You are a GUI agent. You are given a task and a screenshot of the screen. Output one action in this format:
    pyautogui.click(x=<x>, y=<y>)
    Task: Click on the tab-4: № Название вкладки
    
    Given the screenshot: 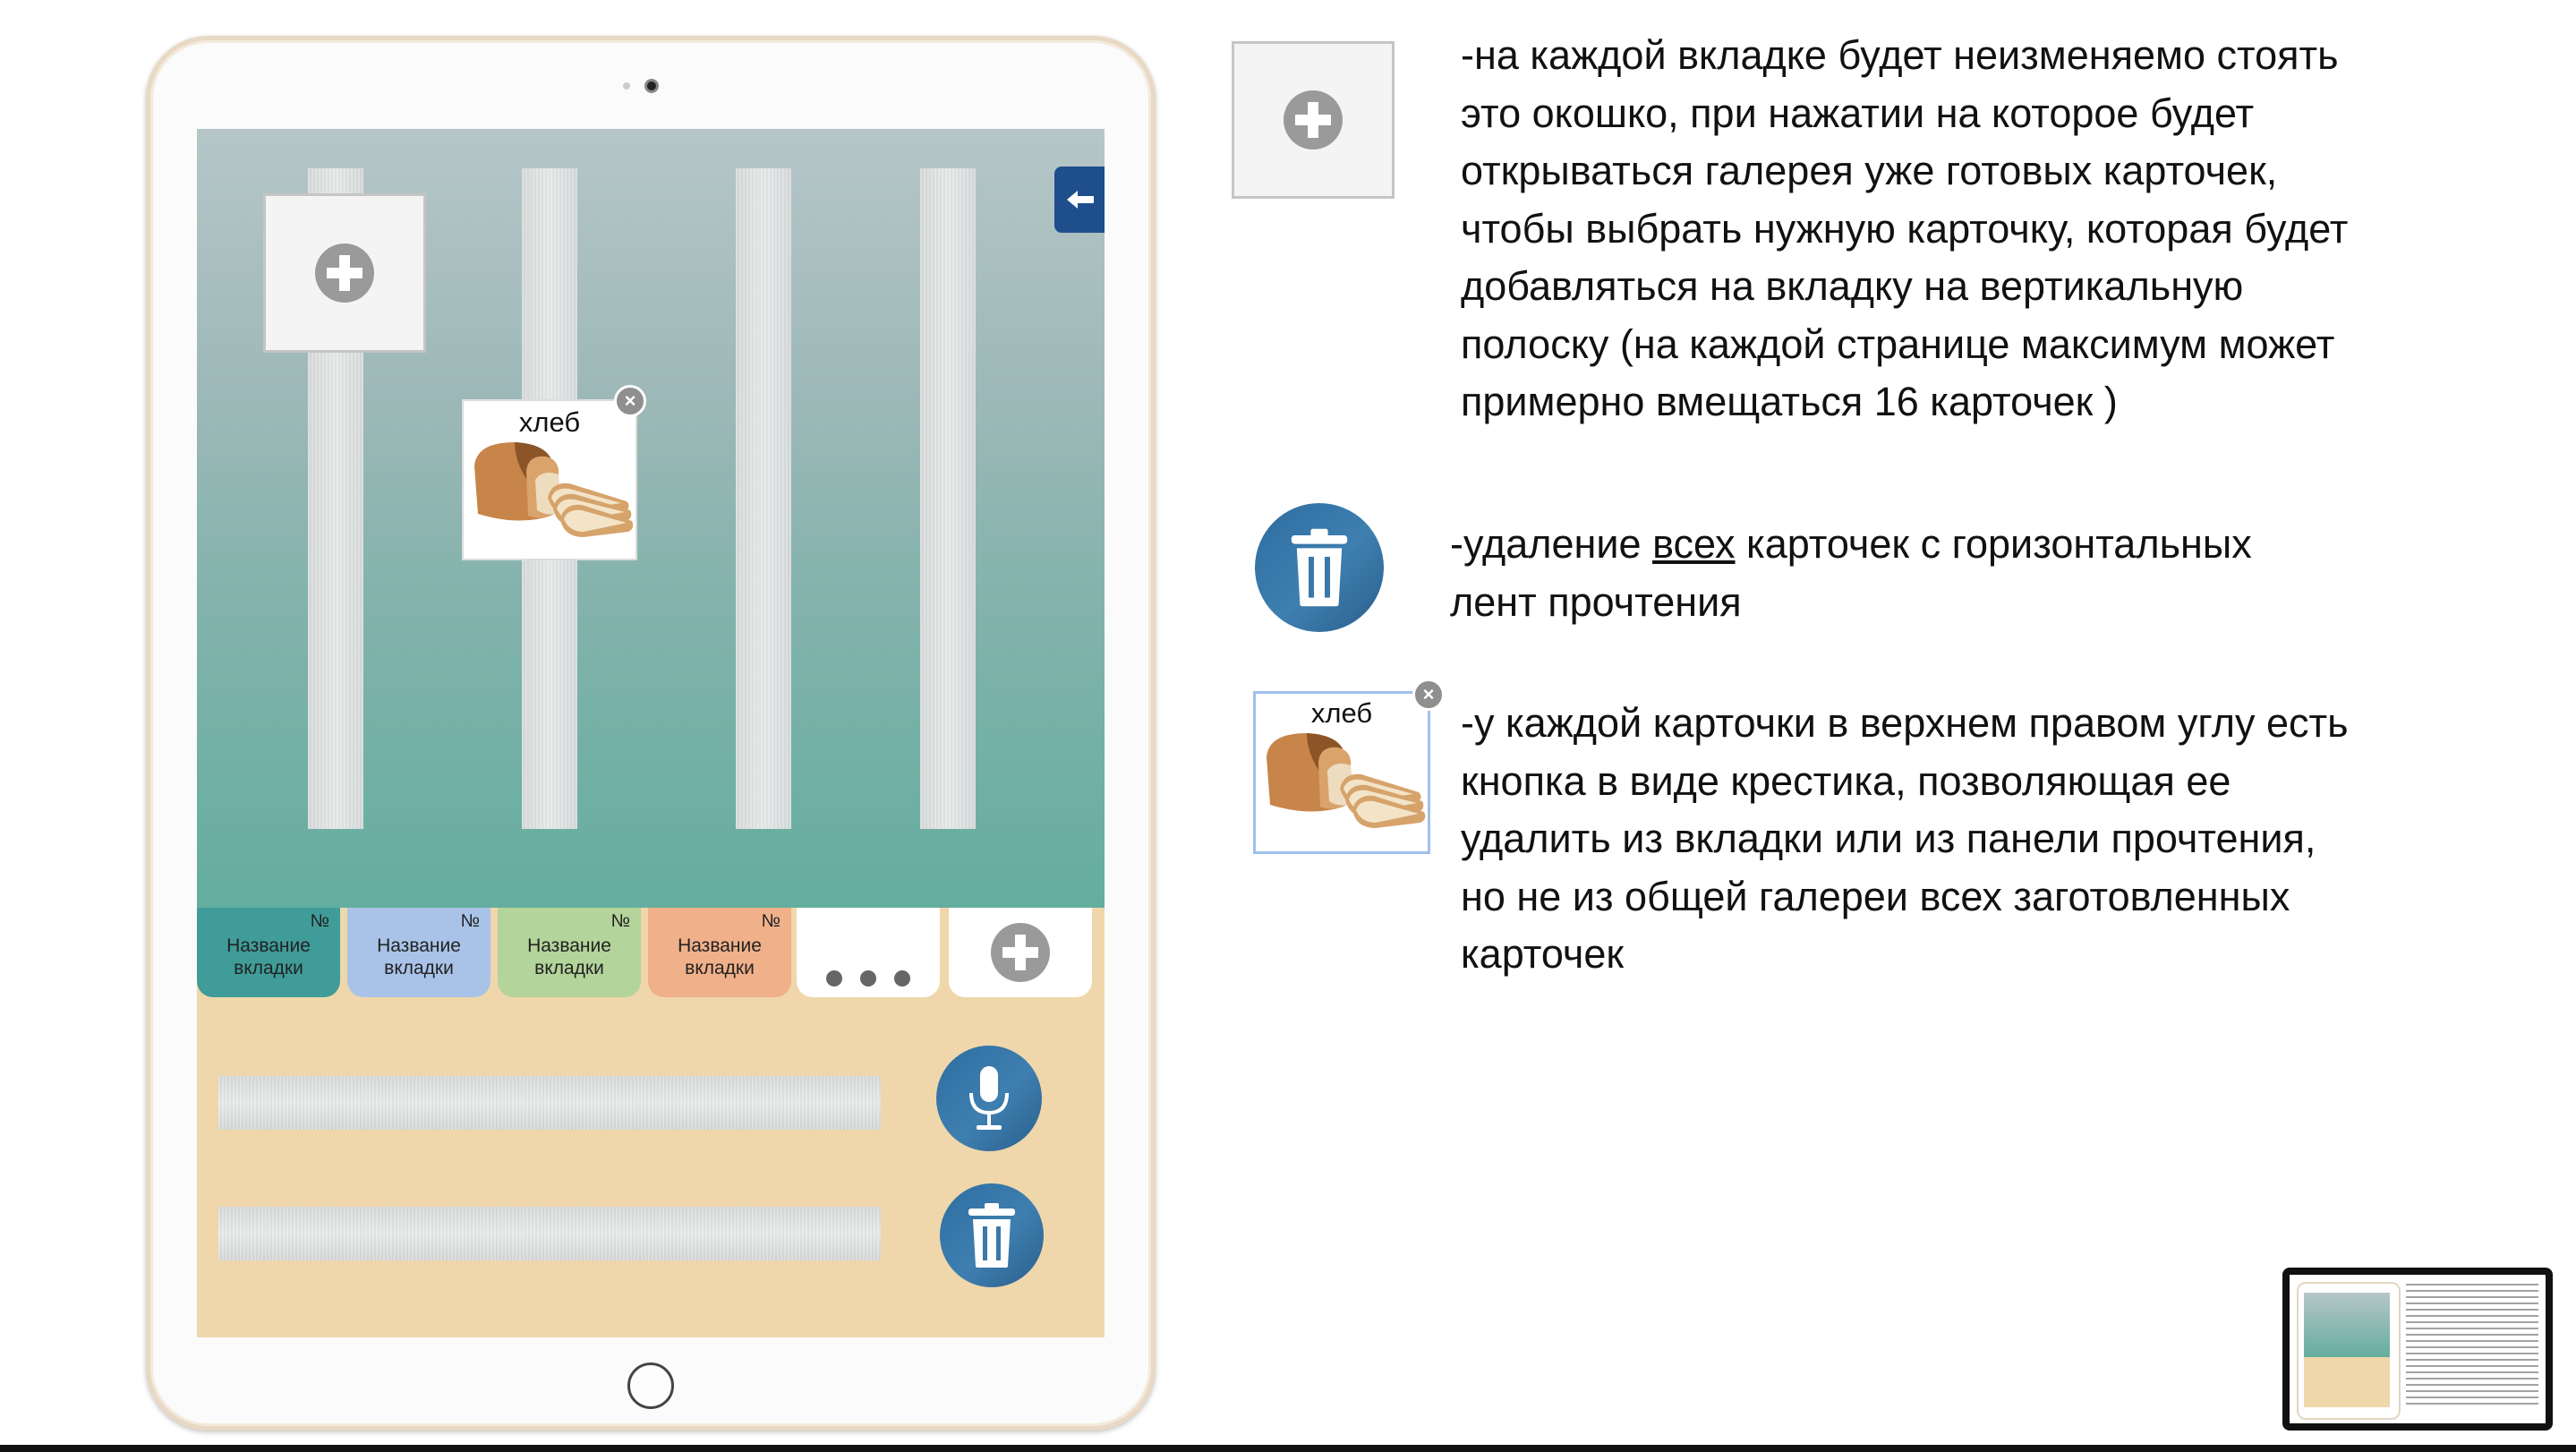 What is the action you would take?
    pyautogui.click(x=719, y=953)
    